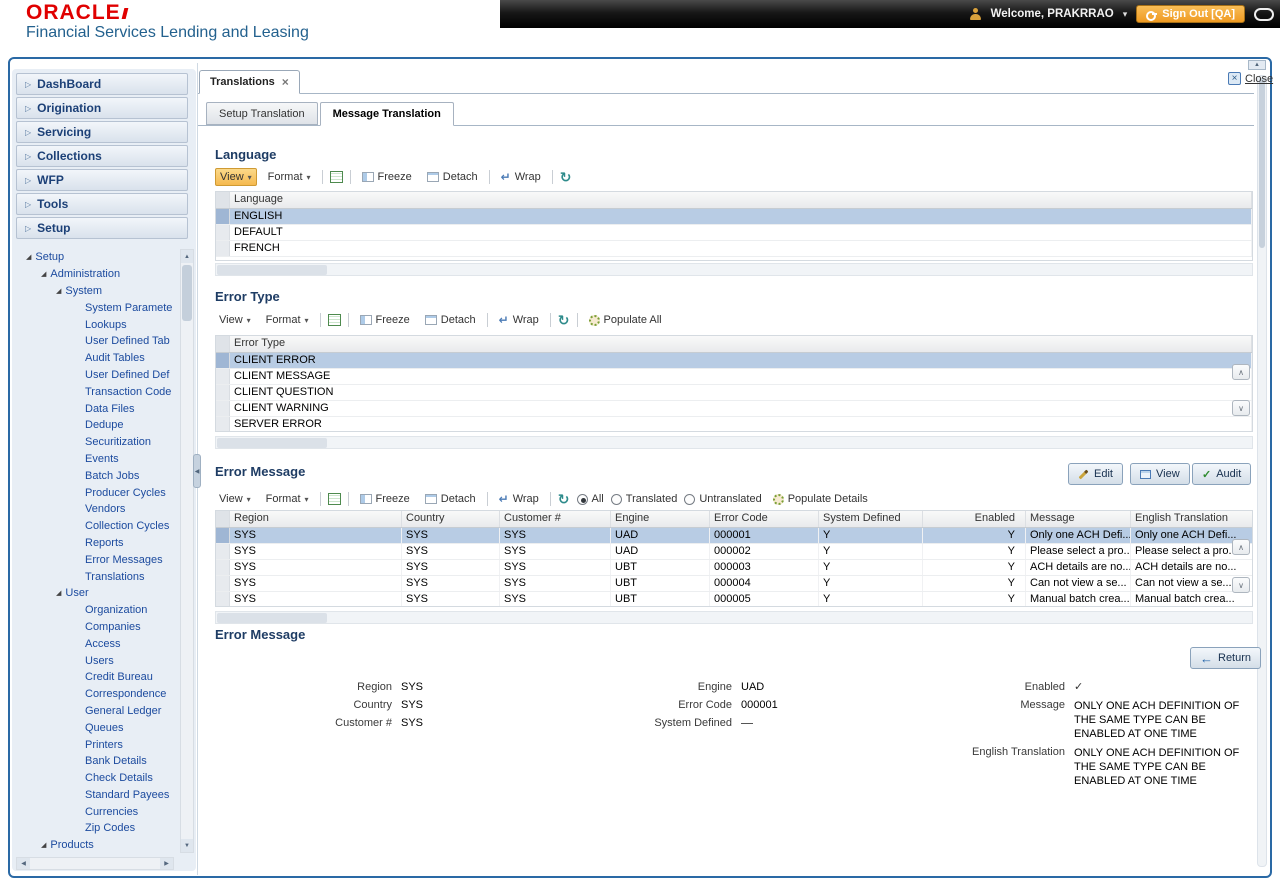 The height and width of the screenshot is (885, 1280). Describe the element at coordinates (660, 519) in the screenshot. I see `column-header: Engine` at that location.